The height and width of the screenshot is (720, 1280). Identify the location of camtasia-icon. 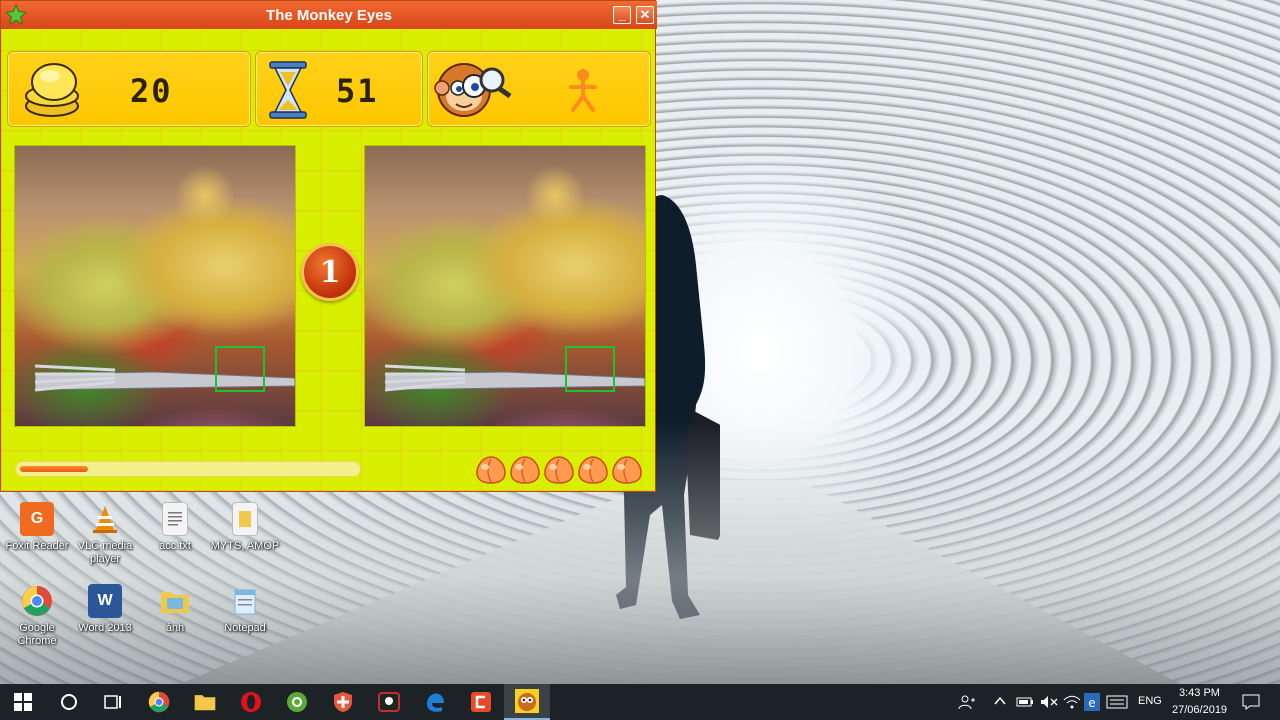
(481, 702).